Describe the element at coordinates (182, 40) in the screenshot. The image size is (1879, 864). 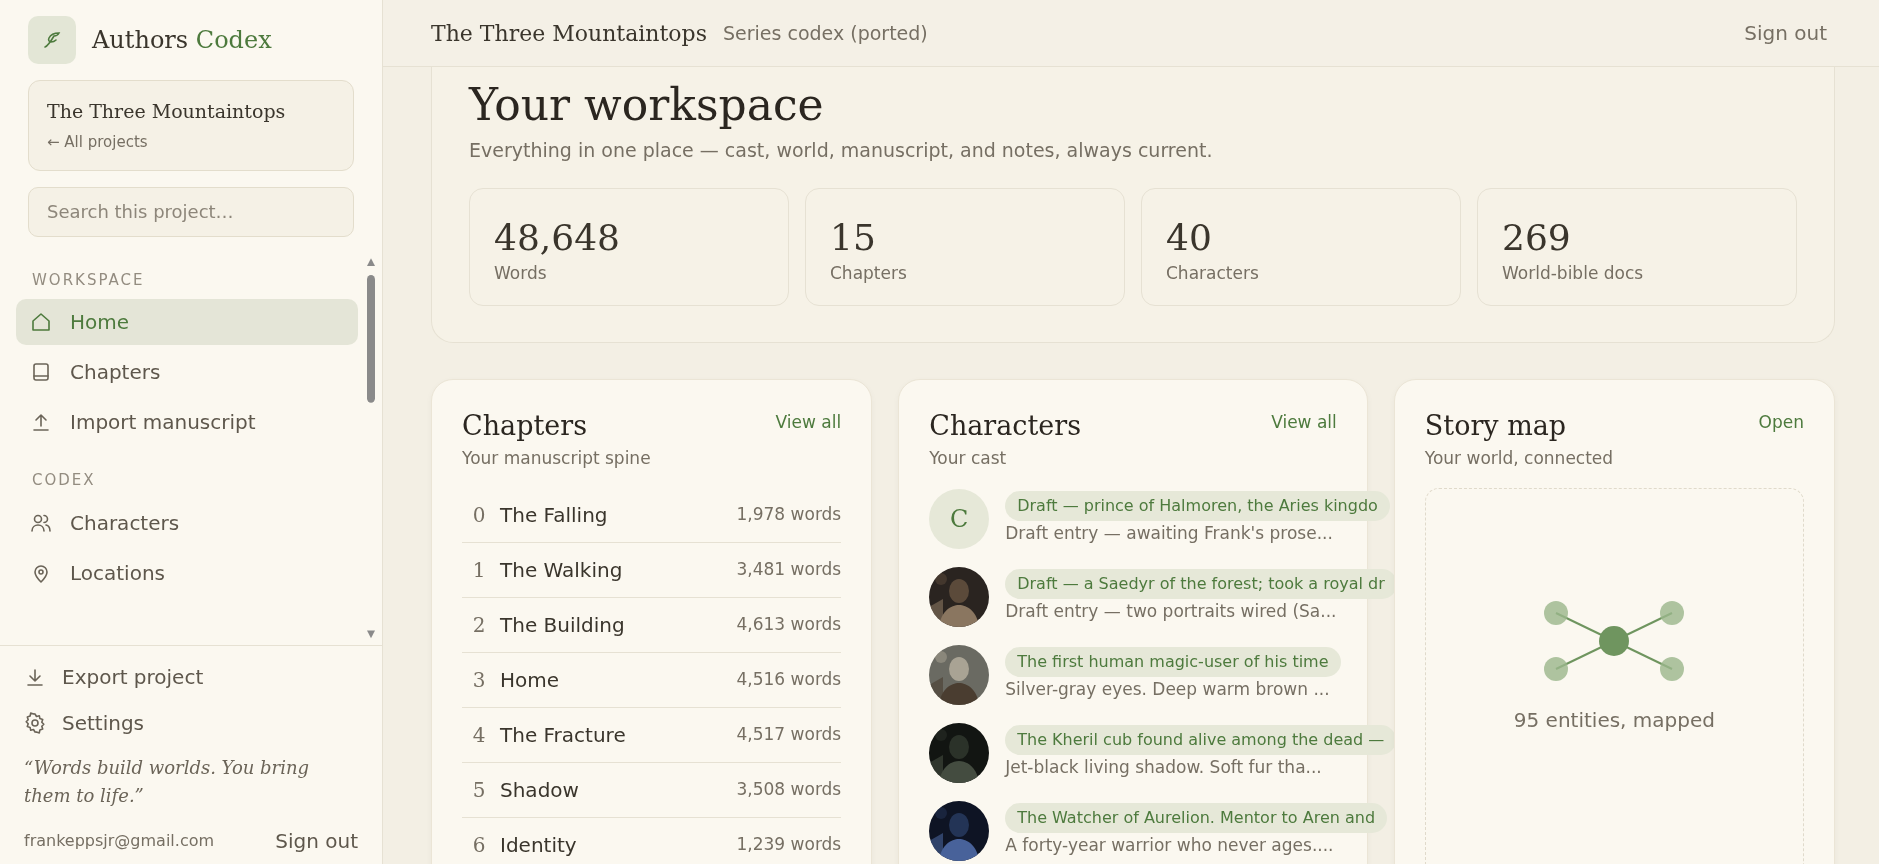
I see `app-logo-text: Authors Codex` at that location.